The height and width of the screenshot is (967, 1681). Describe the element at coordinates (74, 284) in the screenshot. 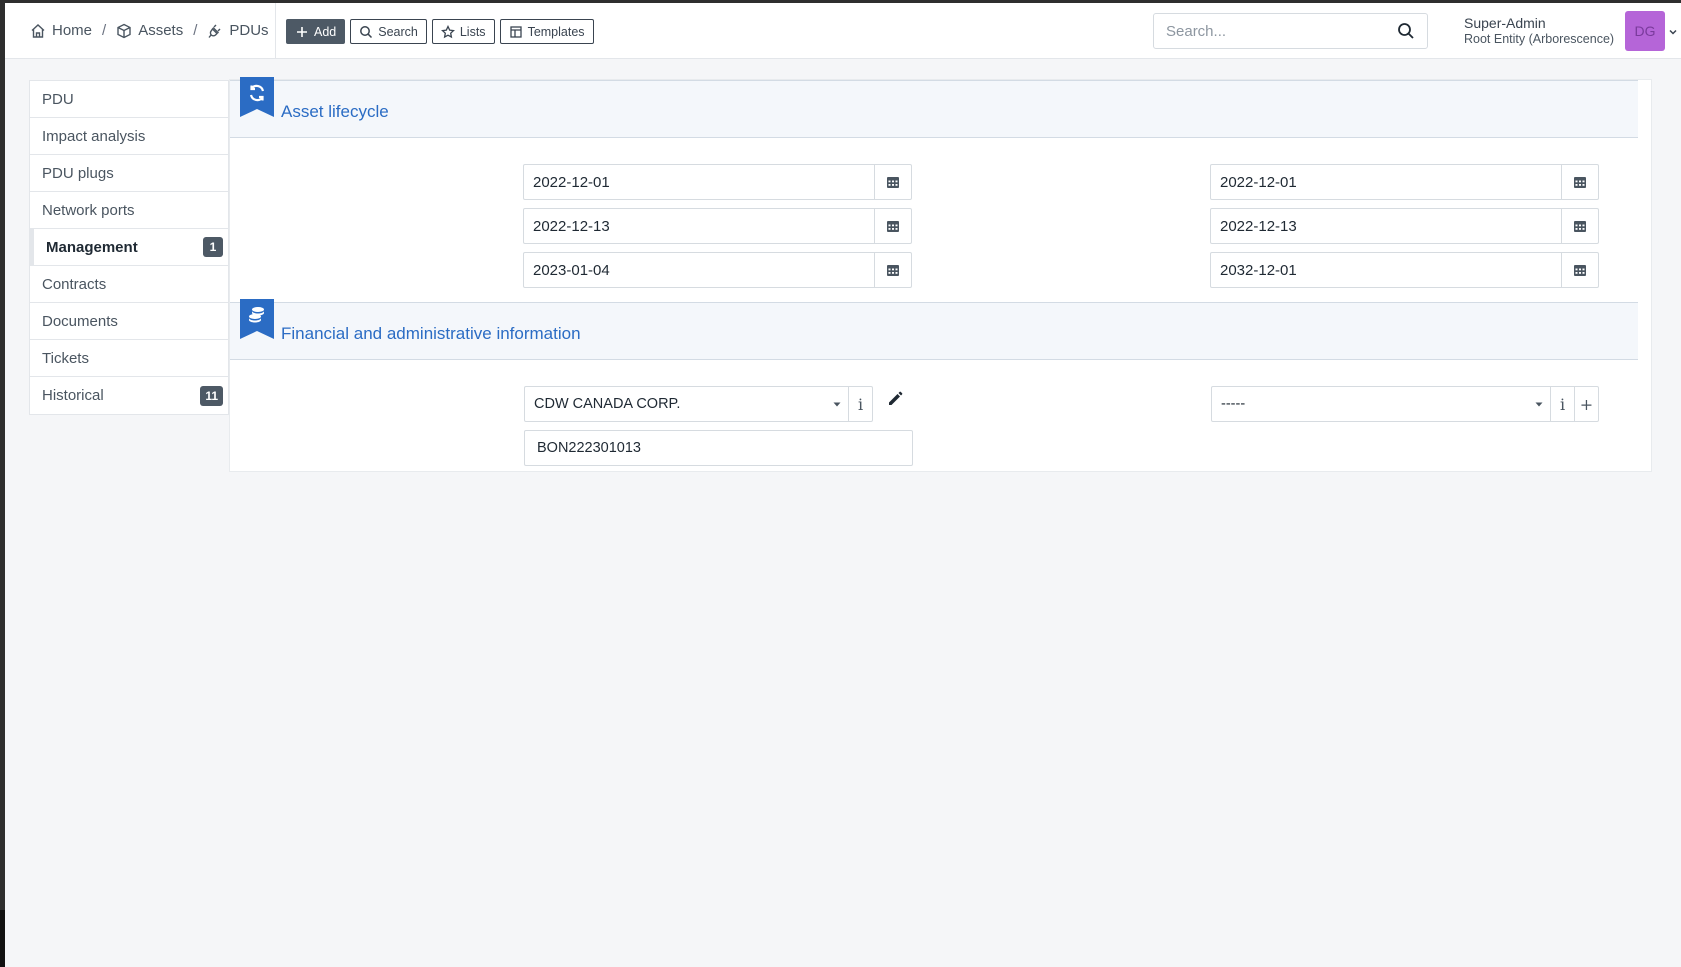

I see `sidebar-item-label: Contracts` at that location.